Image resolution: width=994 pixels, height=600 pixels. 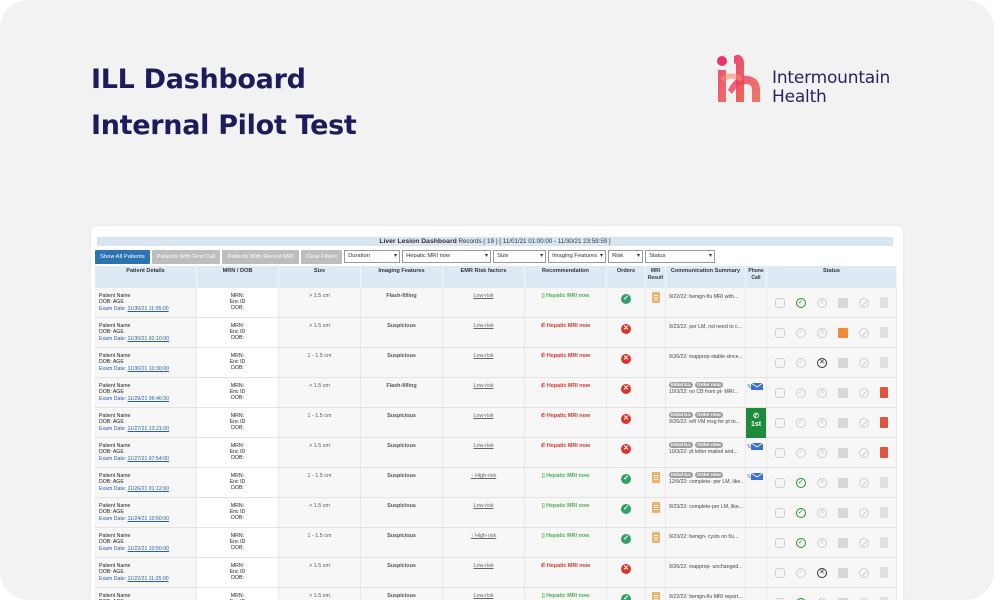 What do you see at coordinates (372, 256) in the screenshot?
I see `duration-select: Duration` at bounding box center [372, 256].